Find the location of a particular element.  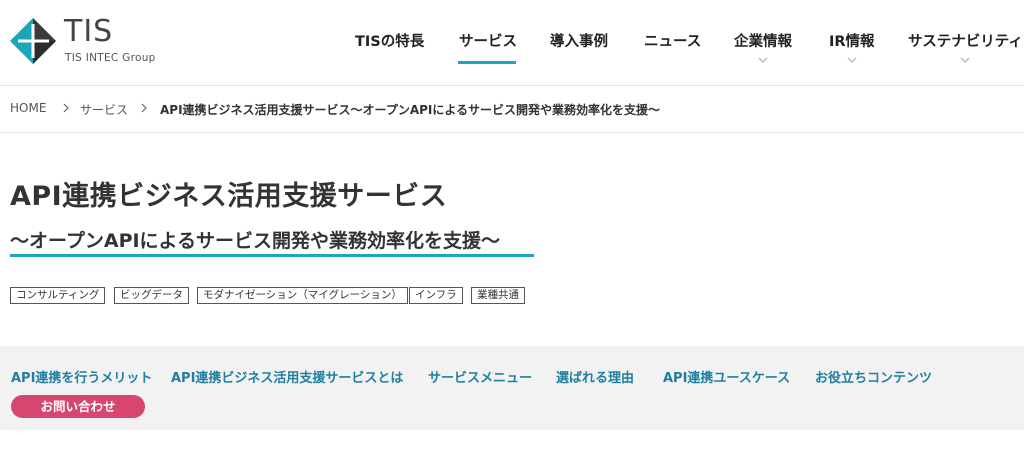

tag-consulting: コンサルティング is located at coordinates (58, 295).